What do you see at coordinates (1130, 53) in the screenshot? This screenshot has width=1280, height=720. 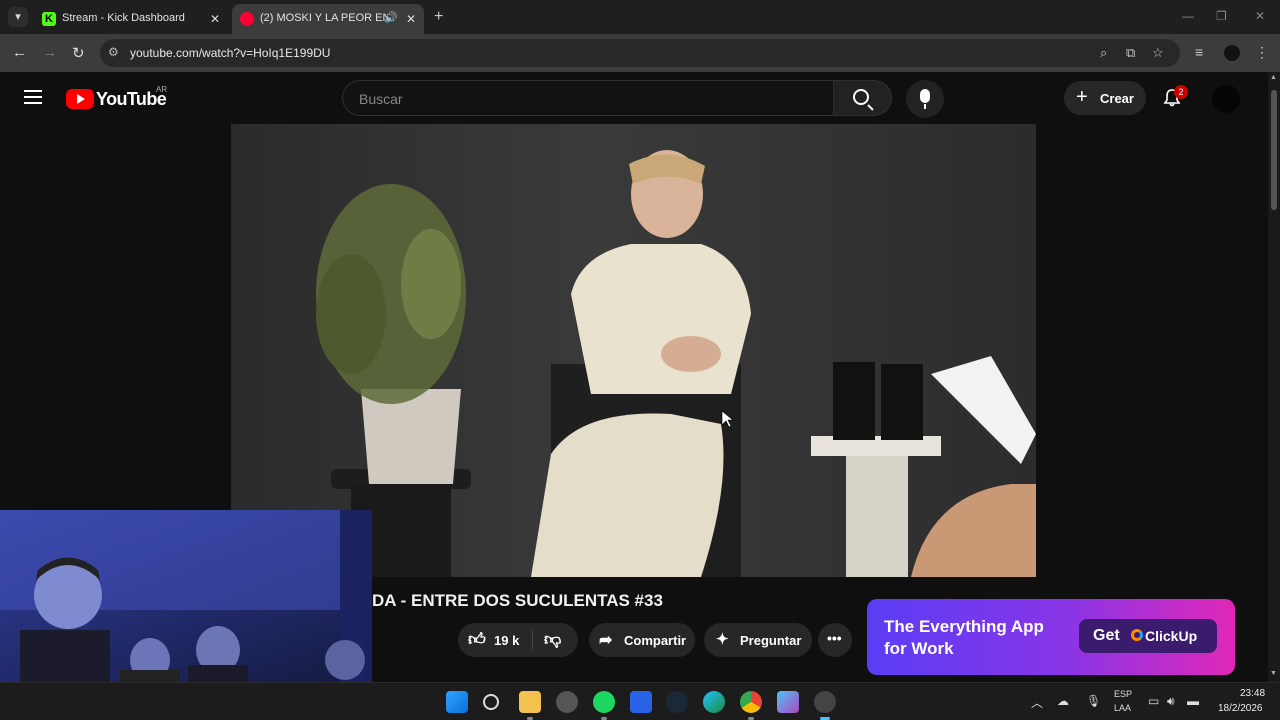 I see `install-app-icon: ⧉` at bounding box center [1130, 53].